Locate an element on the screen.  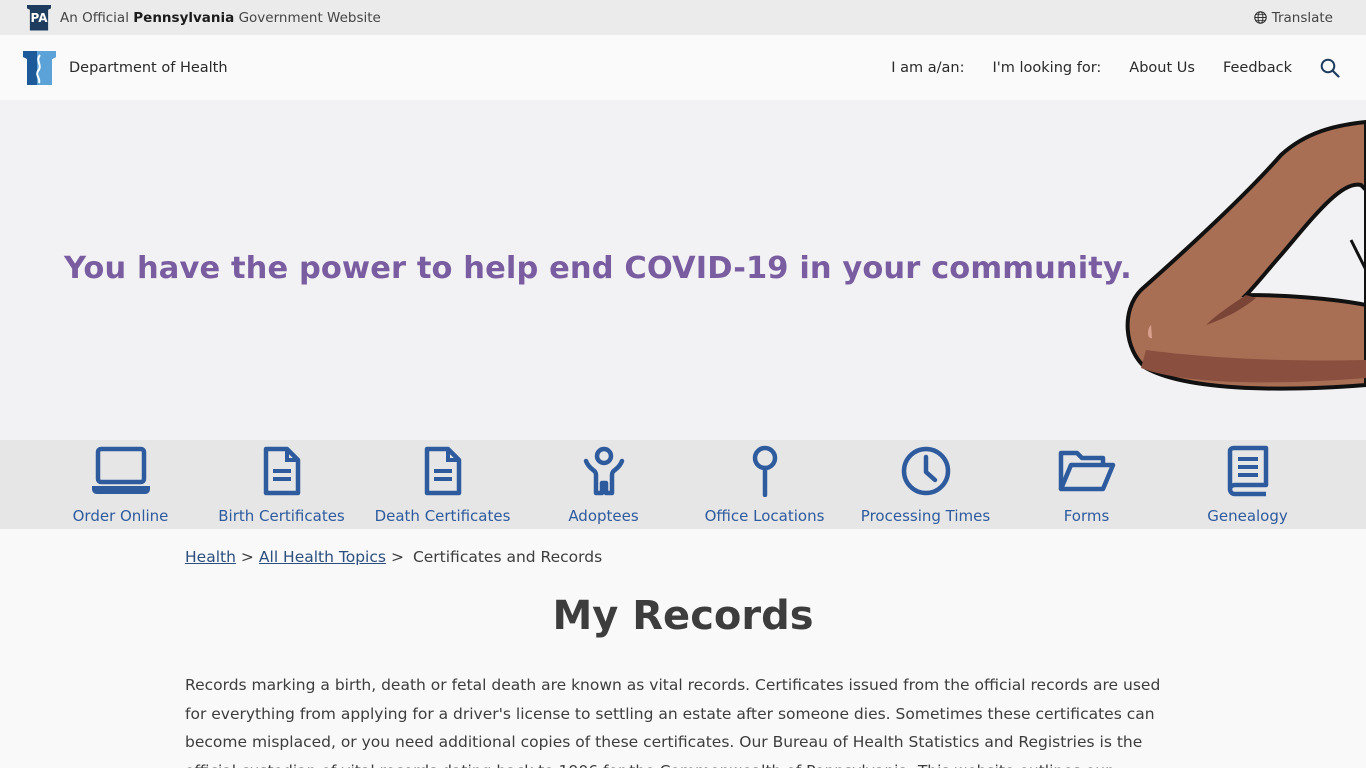
nav-about-us: About Us is located at coordinates (1162, 68).